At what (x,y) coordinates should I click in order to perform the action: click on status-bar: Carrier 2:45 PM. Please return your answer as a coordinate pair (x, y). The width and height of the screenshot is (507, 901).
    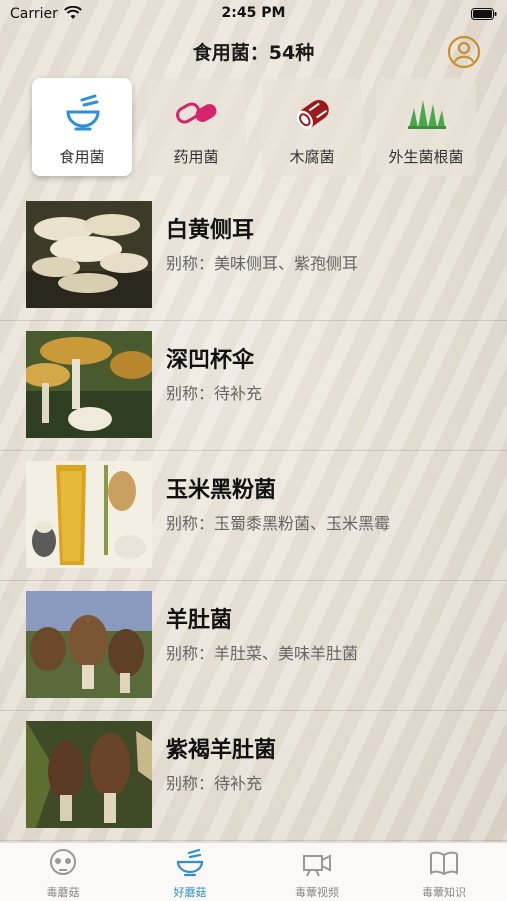
    Looking at the image, I should click on (253, 14).